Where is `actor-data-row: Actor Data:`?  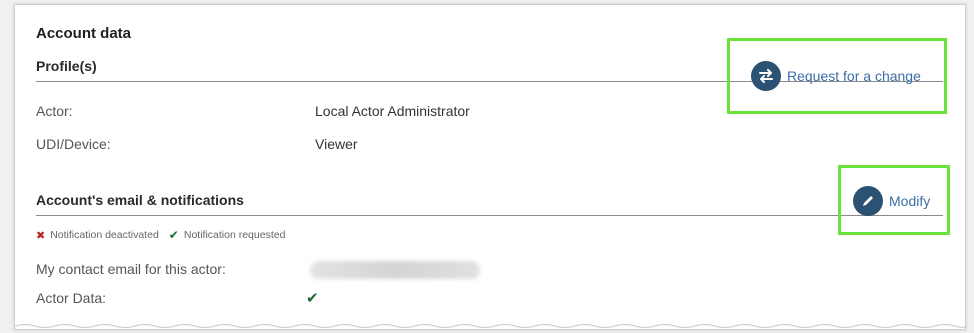 actor-data-row: Actor Data: is located at coordinates (71, 298).